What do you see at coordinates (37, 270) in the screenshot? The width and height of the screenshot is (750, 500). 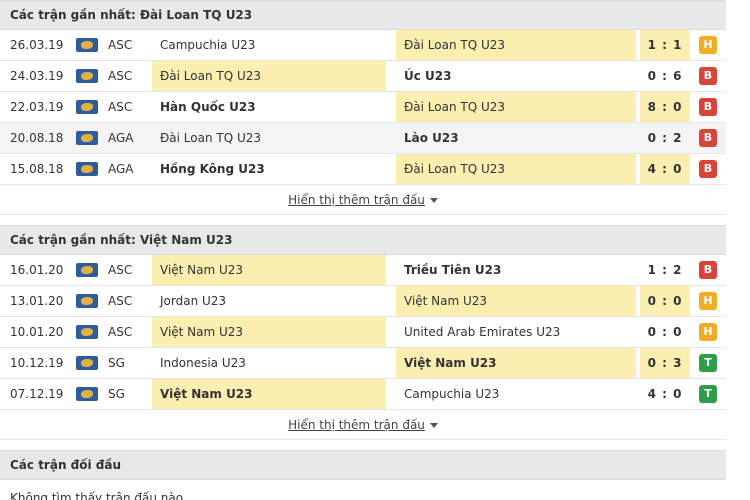 I see `match-date: 16.01.20` at bounding box center [37, 270].